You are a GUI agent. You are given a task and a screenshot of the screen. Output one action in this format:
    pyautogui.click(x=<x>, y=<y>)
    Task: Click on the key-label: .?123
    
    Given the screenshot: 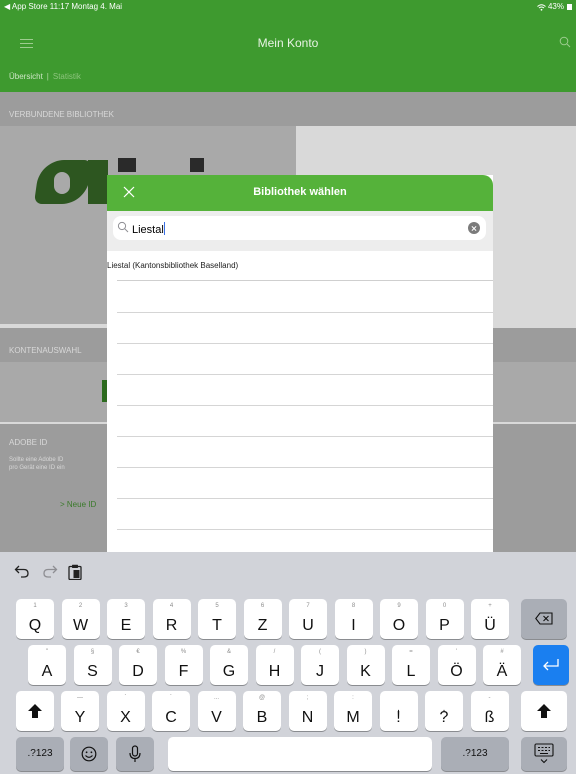 What is the action you would take?
    pyautogui.click(x=475, y=753)
    